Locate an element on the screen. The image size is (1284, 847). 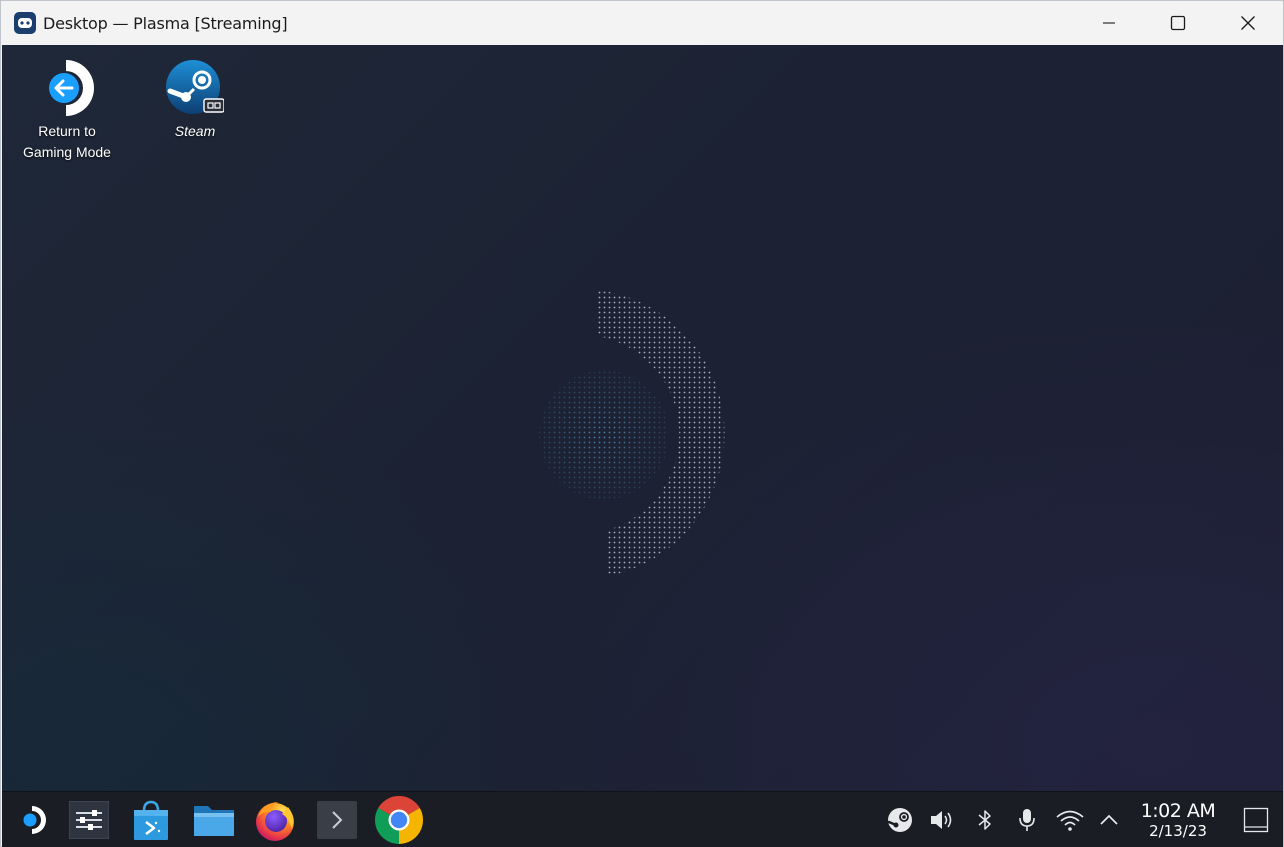
system-settings-button is located at coordinates (89, 819).